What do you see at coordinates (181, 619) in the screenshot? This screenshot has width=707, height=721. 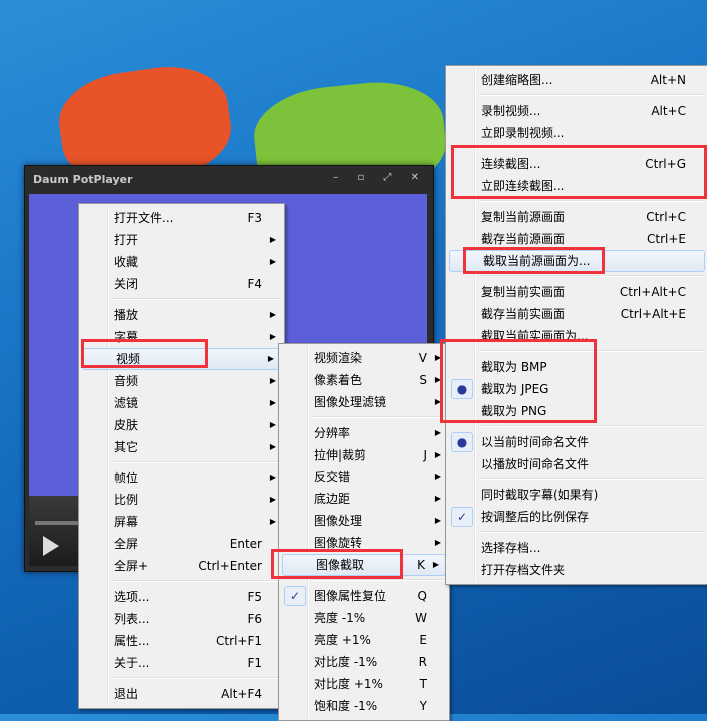 I see `menu-item: 列表... F6` at bounding box center [181, 619].